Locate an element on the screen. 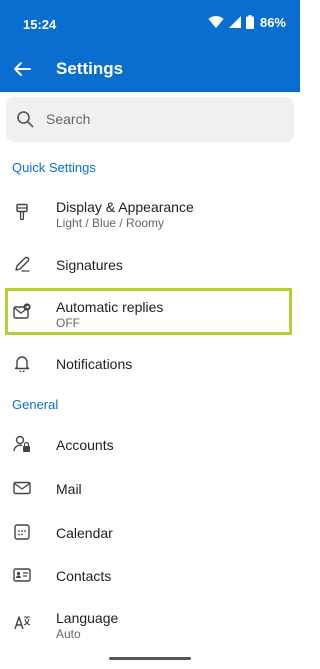  settings-item-label: Notifications is located at coordinates (94, 364).